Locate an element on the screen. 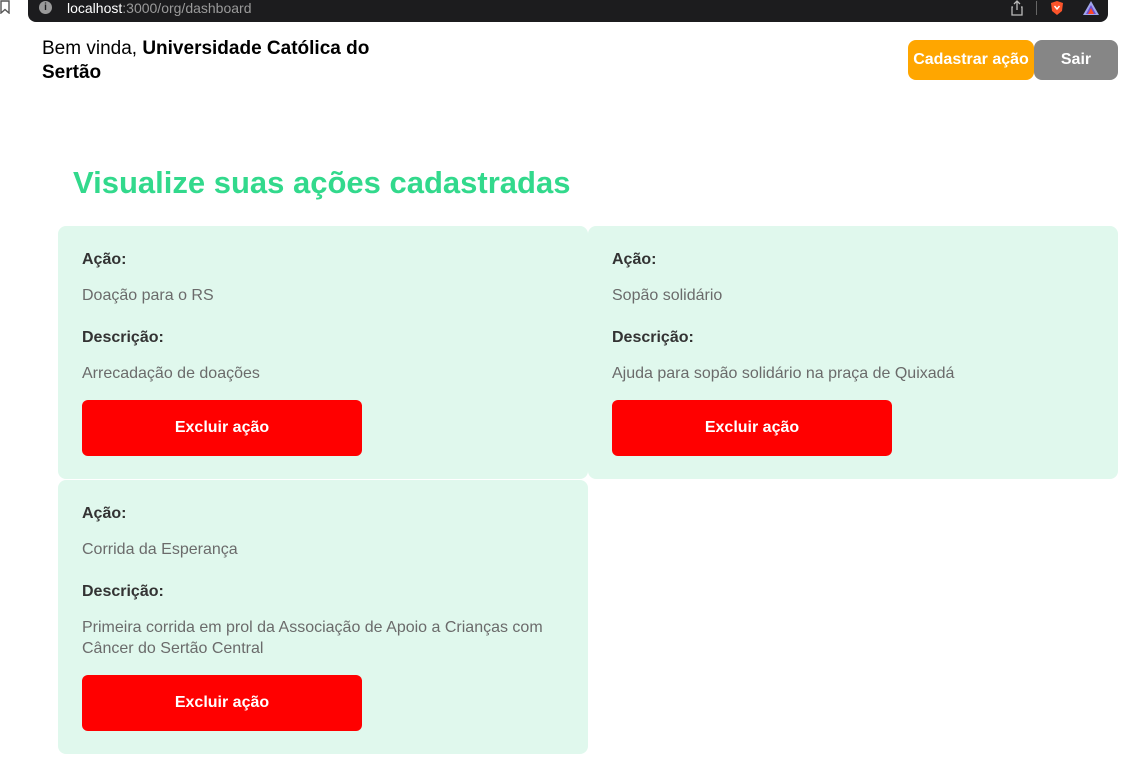  toolbar-divider is located at coordinates (1036, 8).